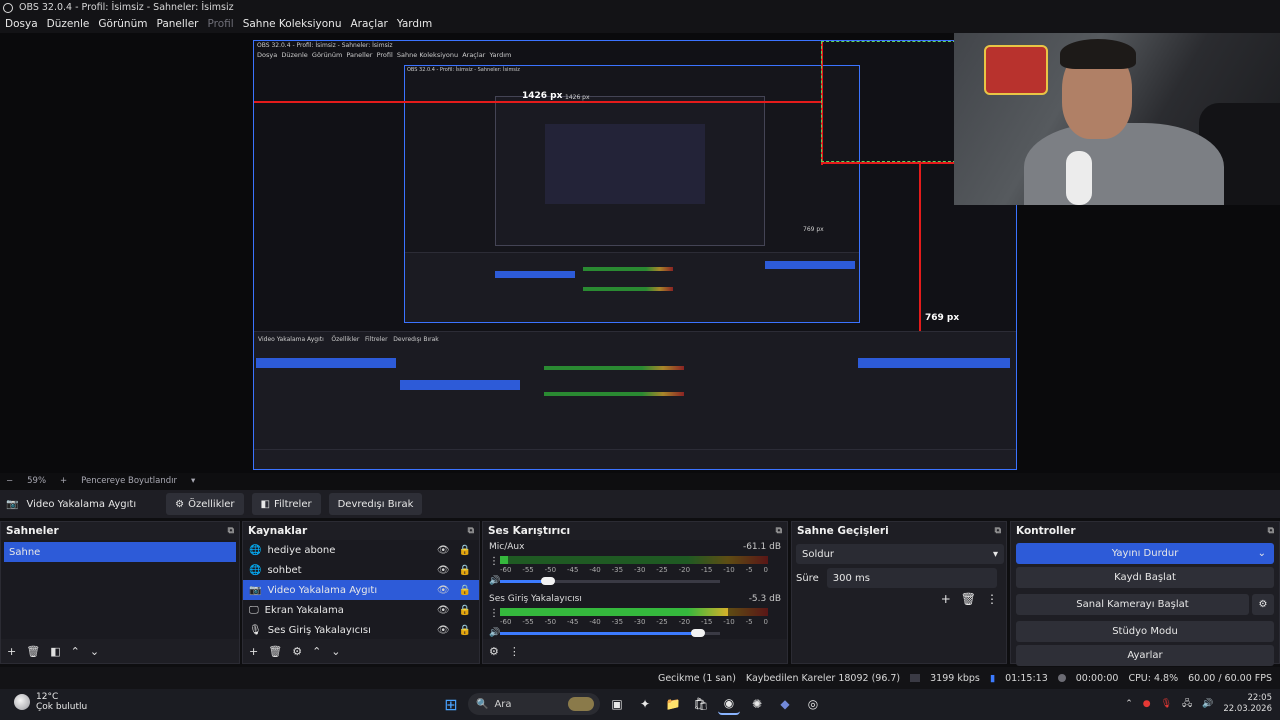  Describe the element at coordinates (1187, 704) in the screenshot. I see `network-icon: 🖧` at that location.